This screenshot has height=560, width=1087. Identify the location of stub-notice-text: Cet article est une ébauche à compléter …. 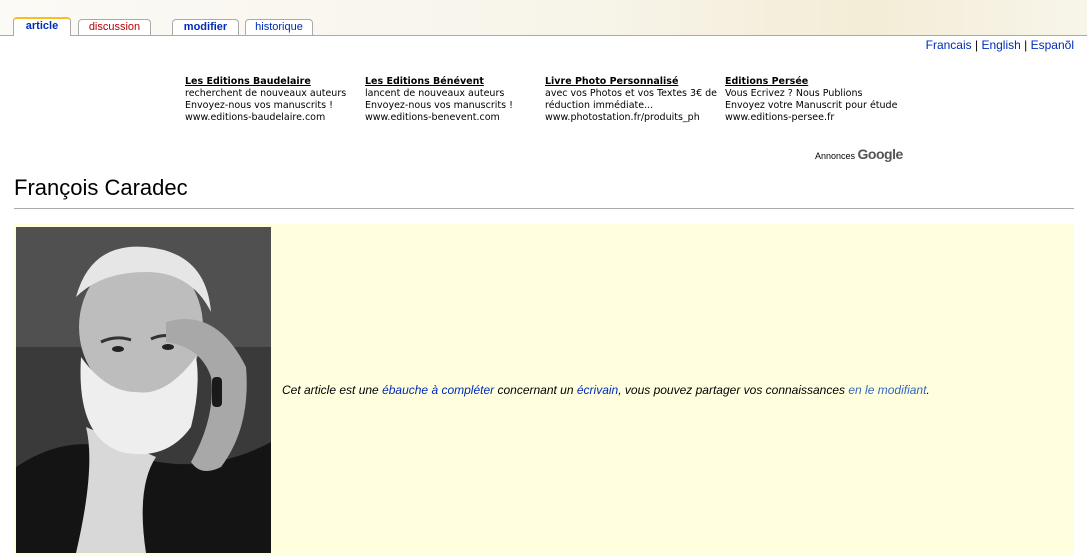
(606, 390).